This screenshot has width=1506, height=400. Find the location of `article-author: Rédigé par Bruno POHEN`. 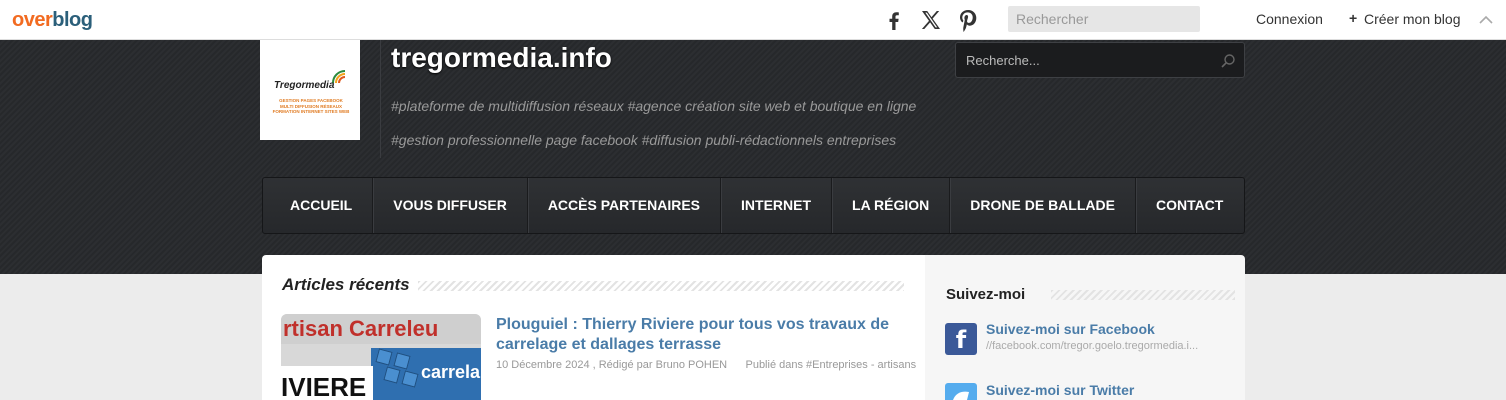

article-author: Rédigé par Bruno POHEN is located at coordinates (663, 365).